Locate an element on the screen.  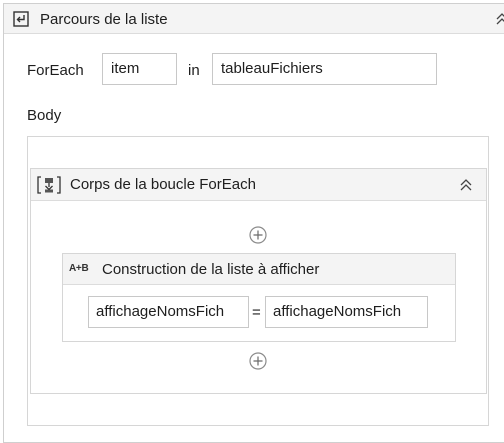
foreach-icon is located at coordinates (21, 19).